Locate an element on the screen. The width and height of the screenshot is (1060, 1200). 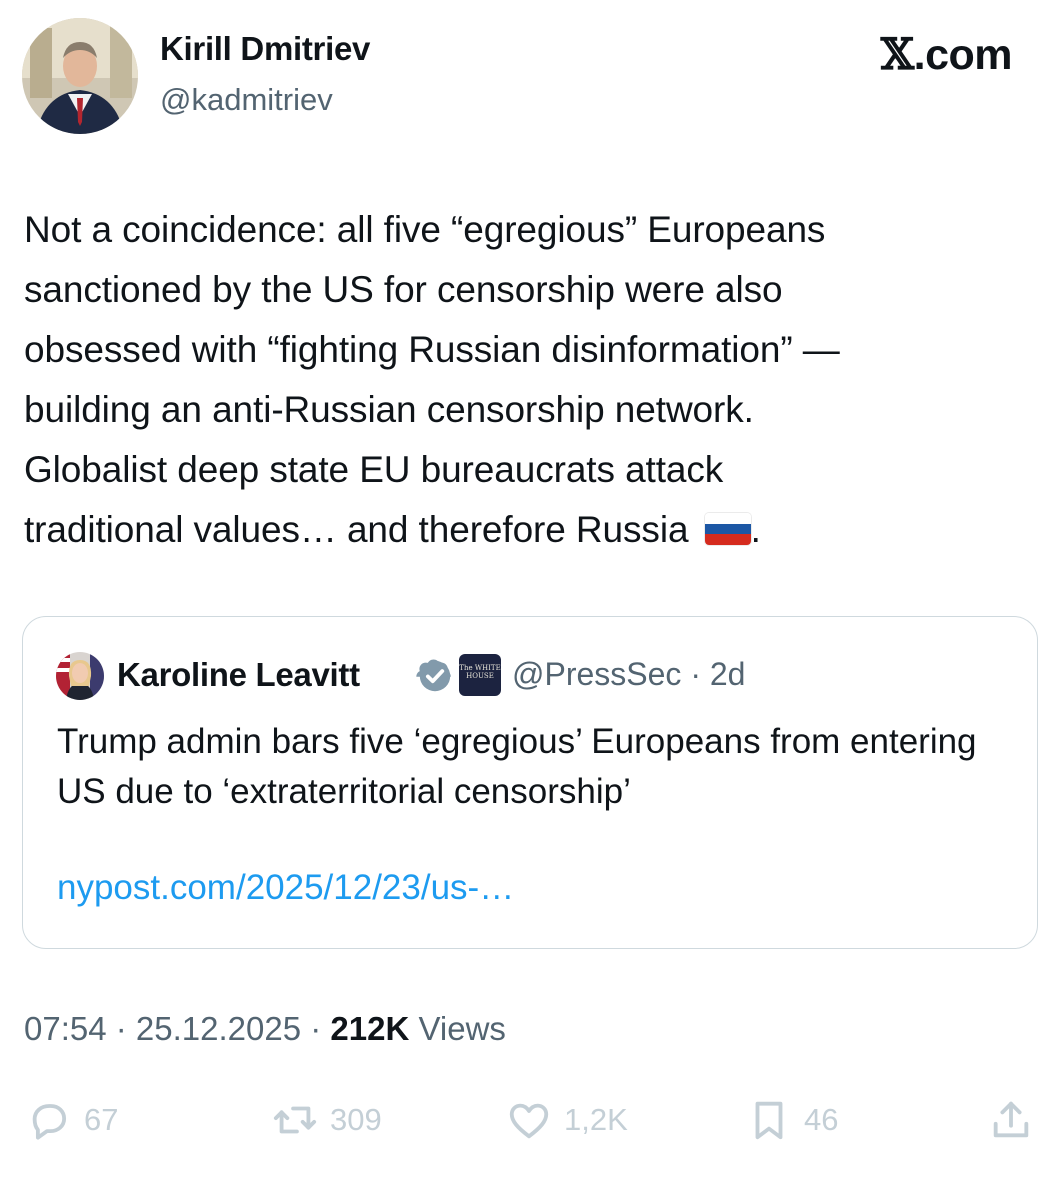
author-handle: @kadmitriev is located at coordinates (246, 100).